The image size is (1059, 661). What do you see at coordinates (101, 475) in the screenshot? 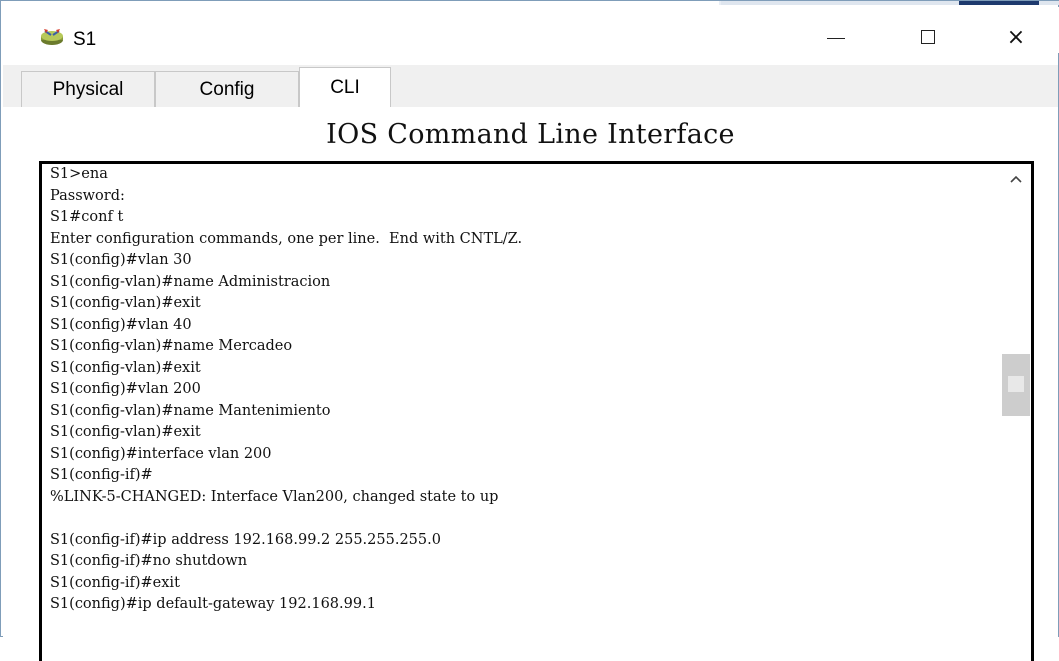
I see `console-line: S1(config-if)#` at bounding box center [101, 475].